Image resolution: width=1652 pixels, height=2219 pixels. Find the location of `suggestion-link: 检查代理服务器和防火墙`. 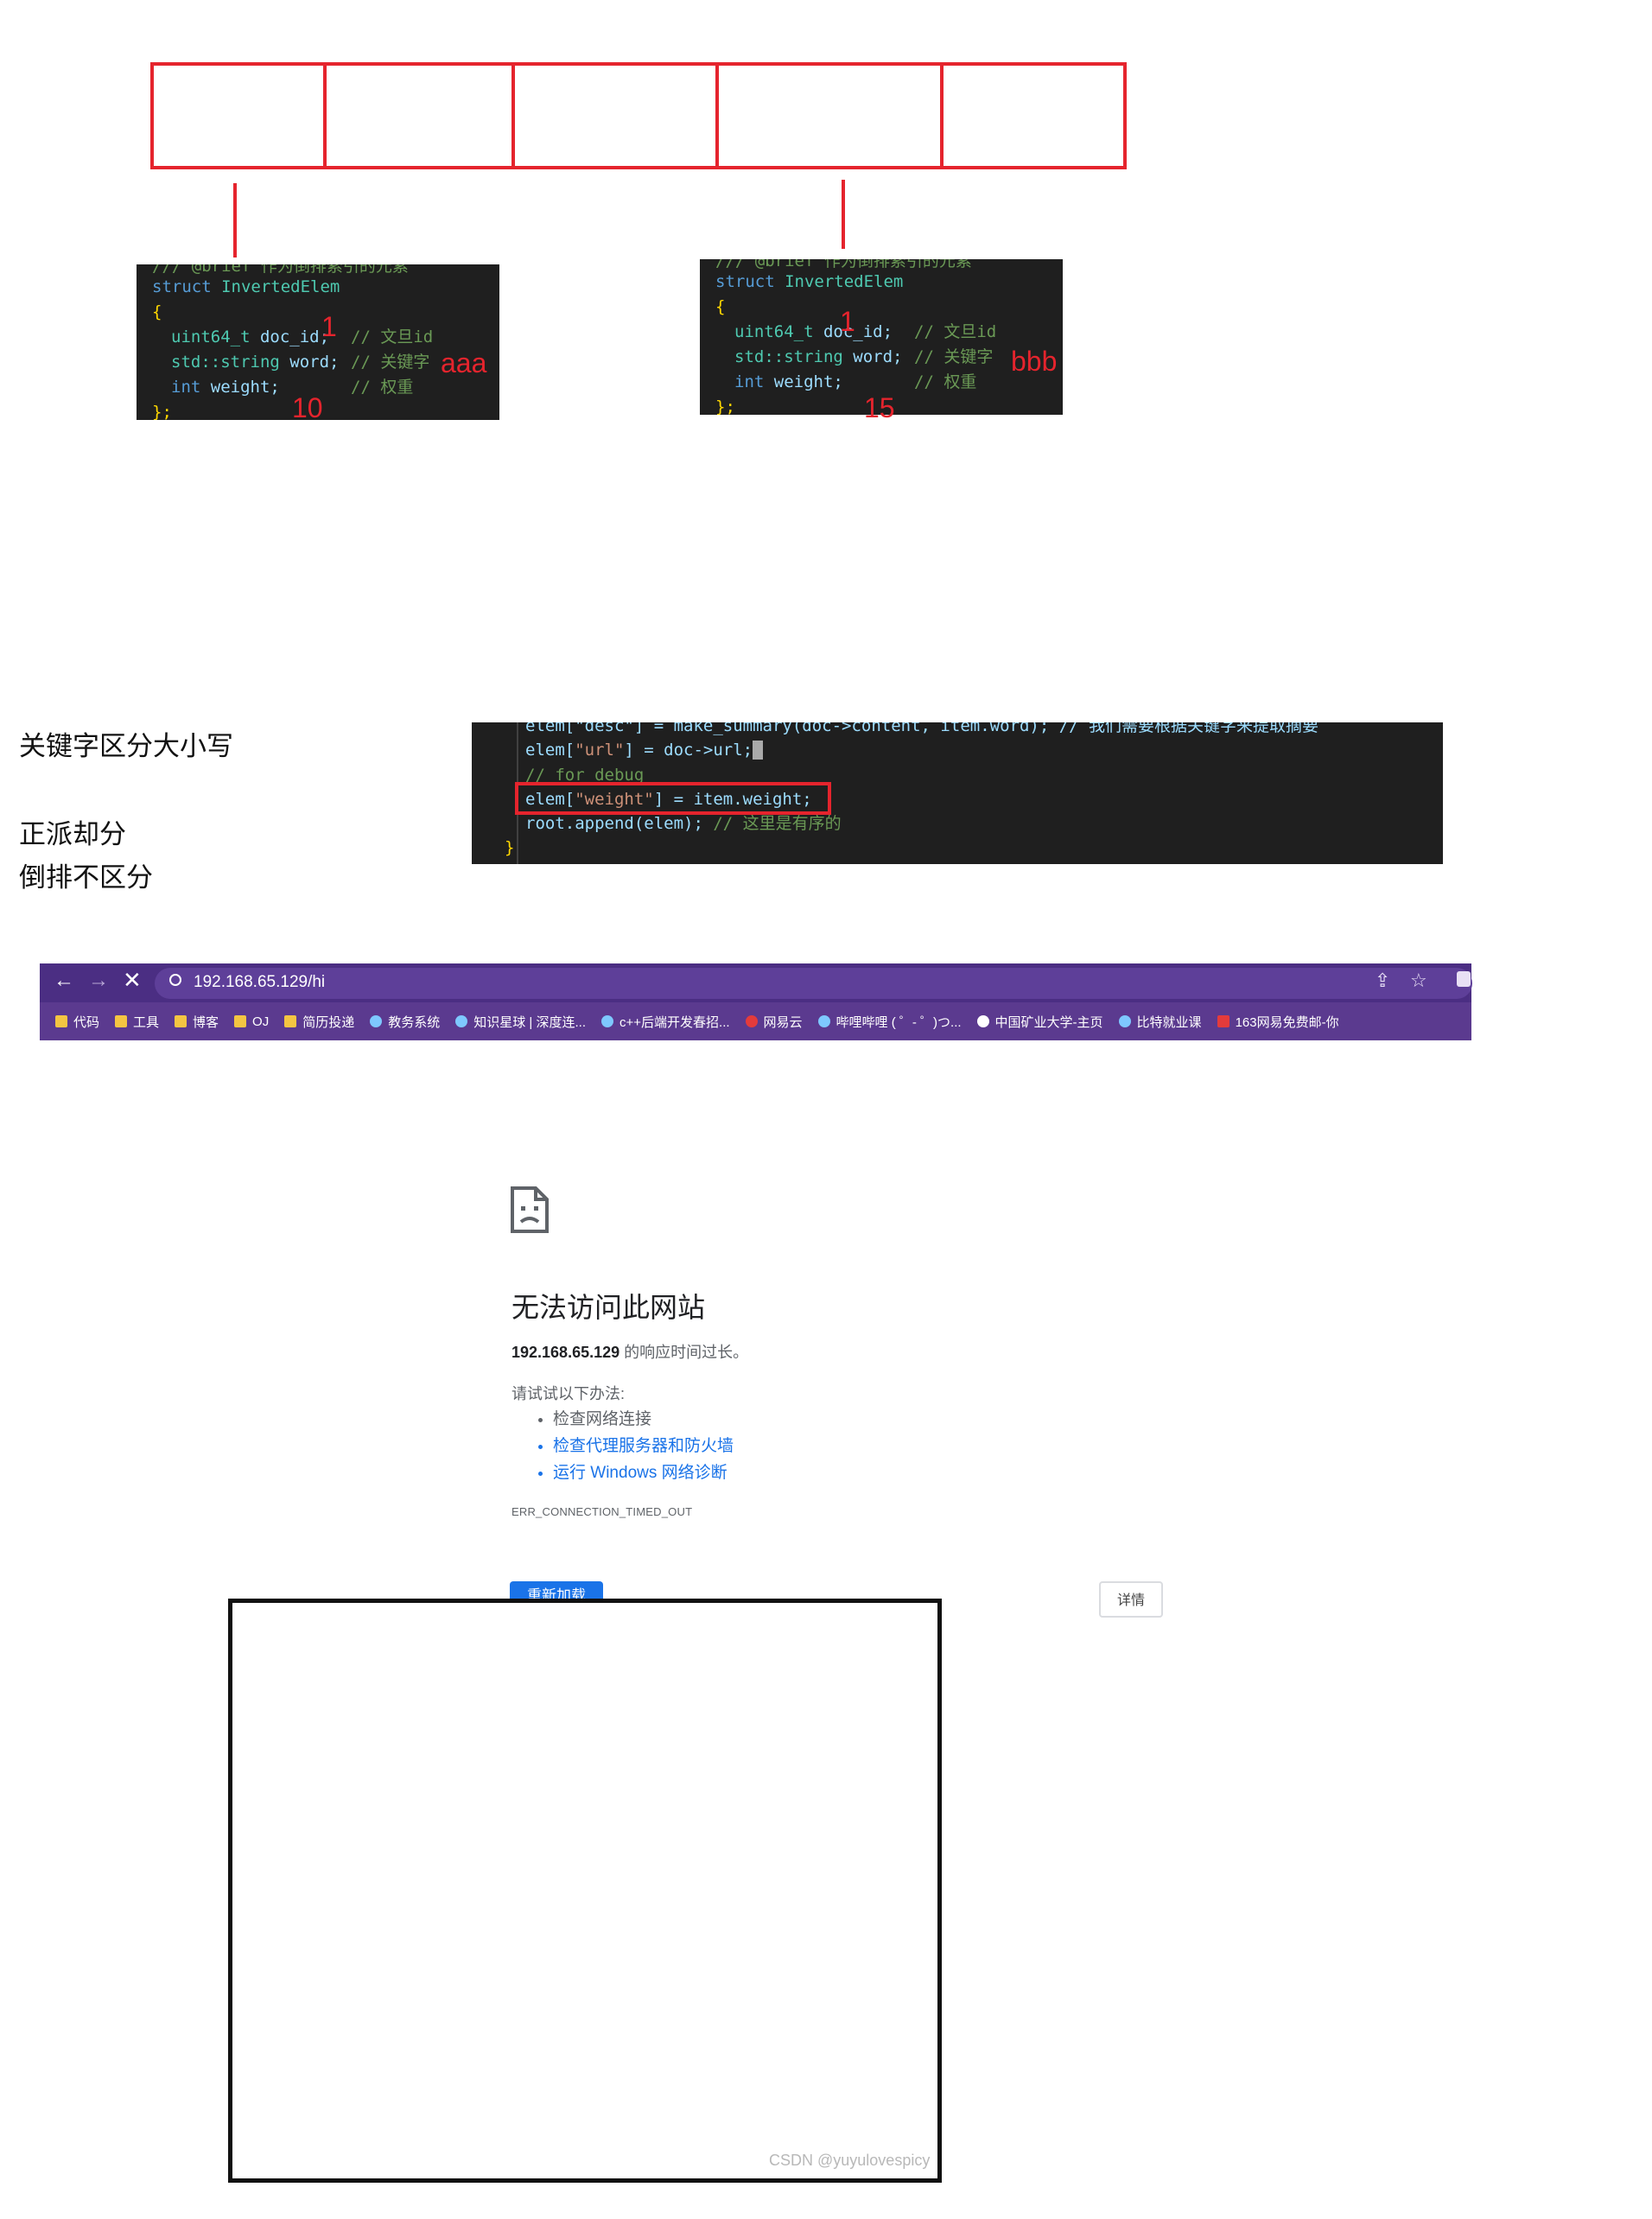

suggestion-link: 检查代理服务器和防火墙 is located at coordinates (644, 1446).